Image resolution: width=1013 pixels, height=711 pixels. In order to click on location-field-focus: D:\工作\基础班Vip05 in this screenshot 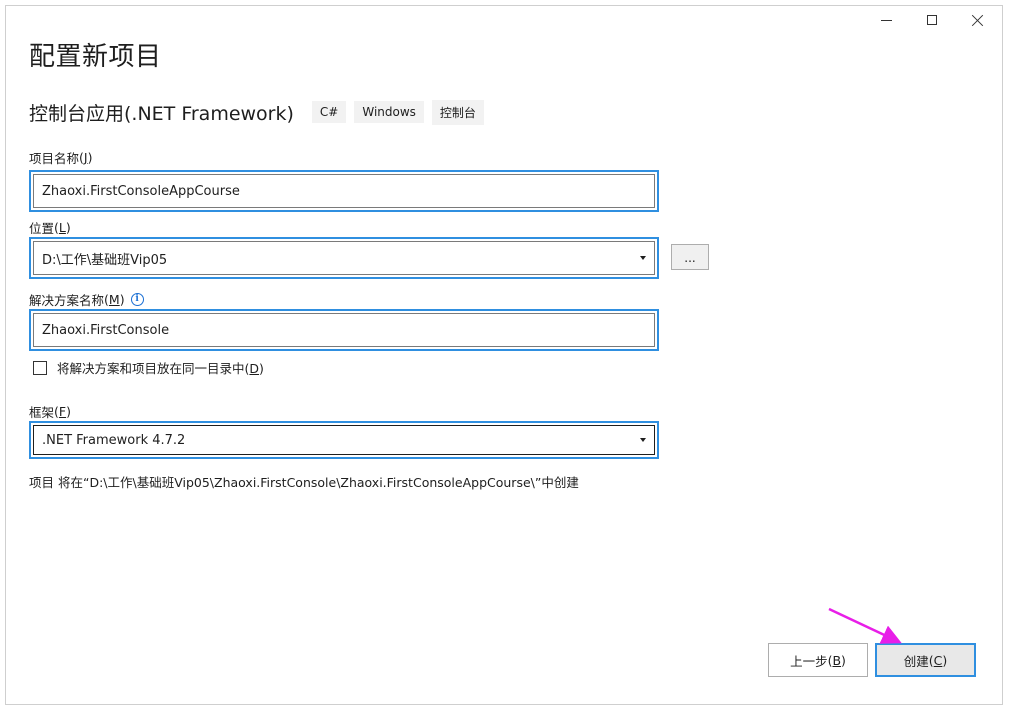, I will do `click(344, 258)`.